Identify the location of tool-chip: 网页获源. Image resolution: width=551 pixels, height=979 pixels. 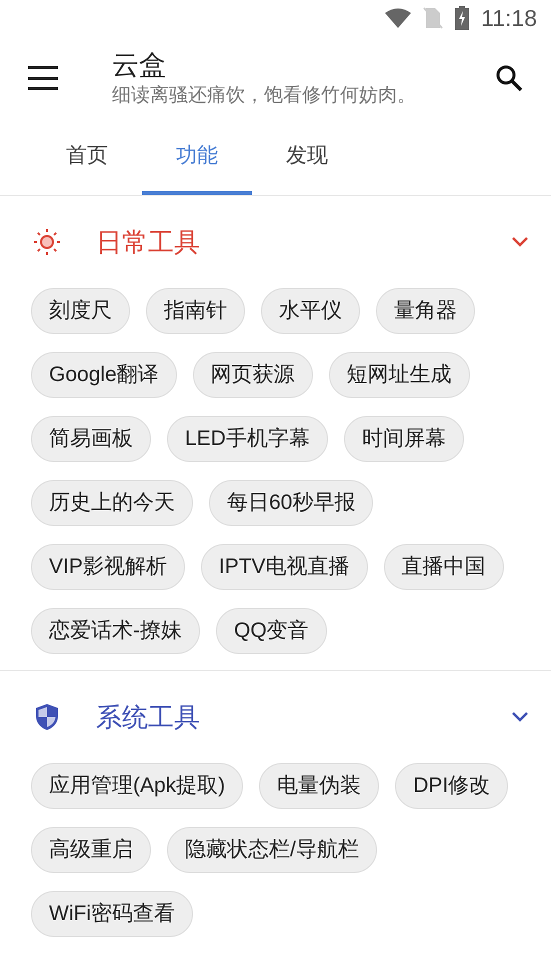
(252, 375).